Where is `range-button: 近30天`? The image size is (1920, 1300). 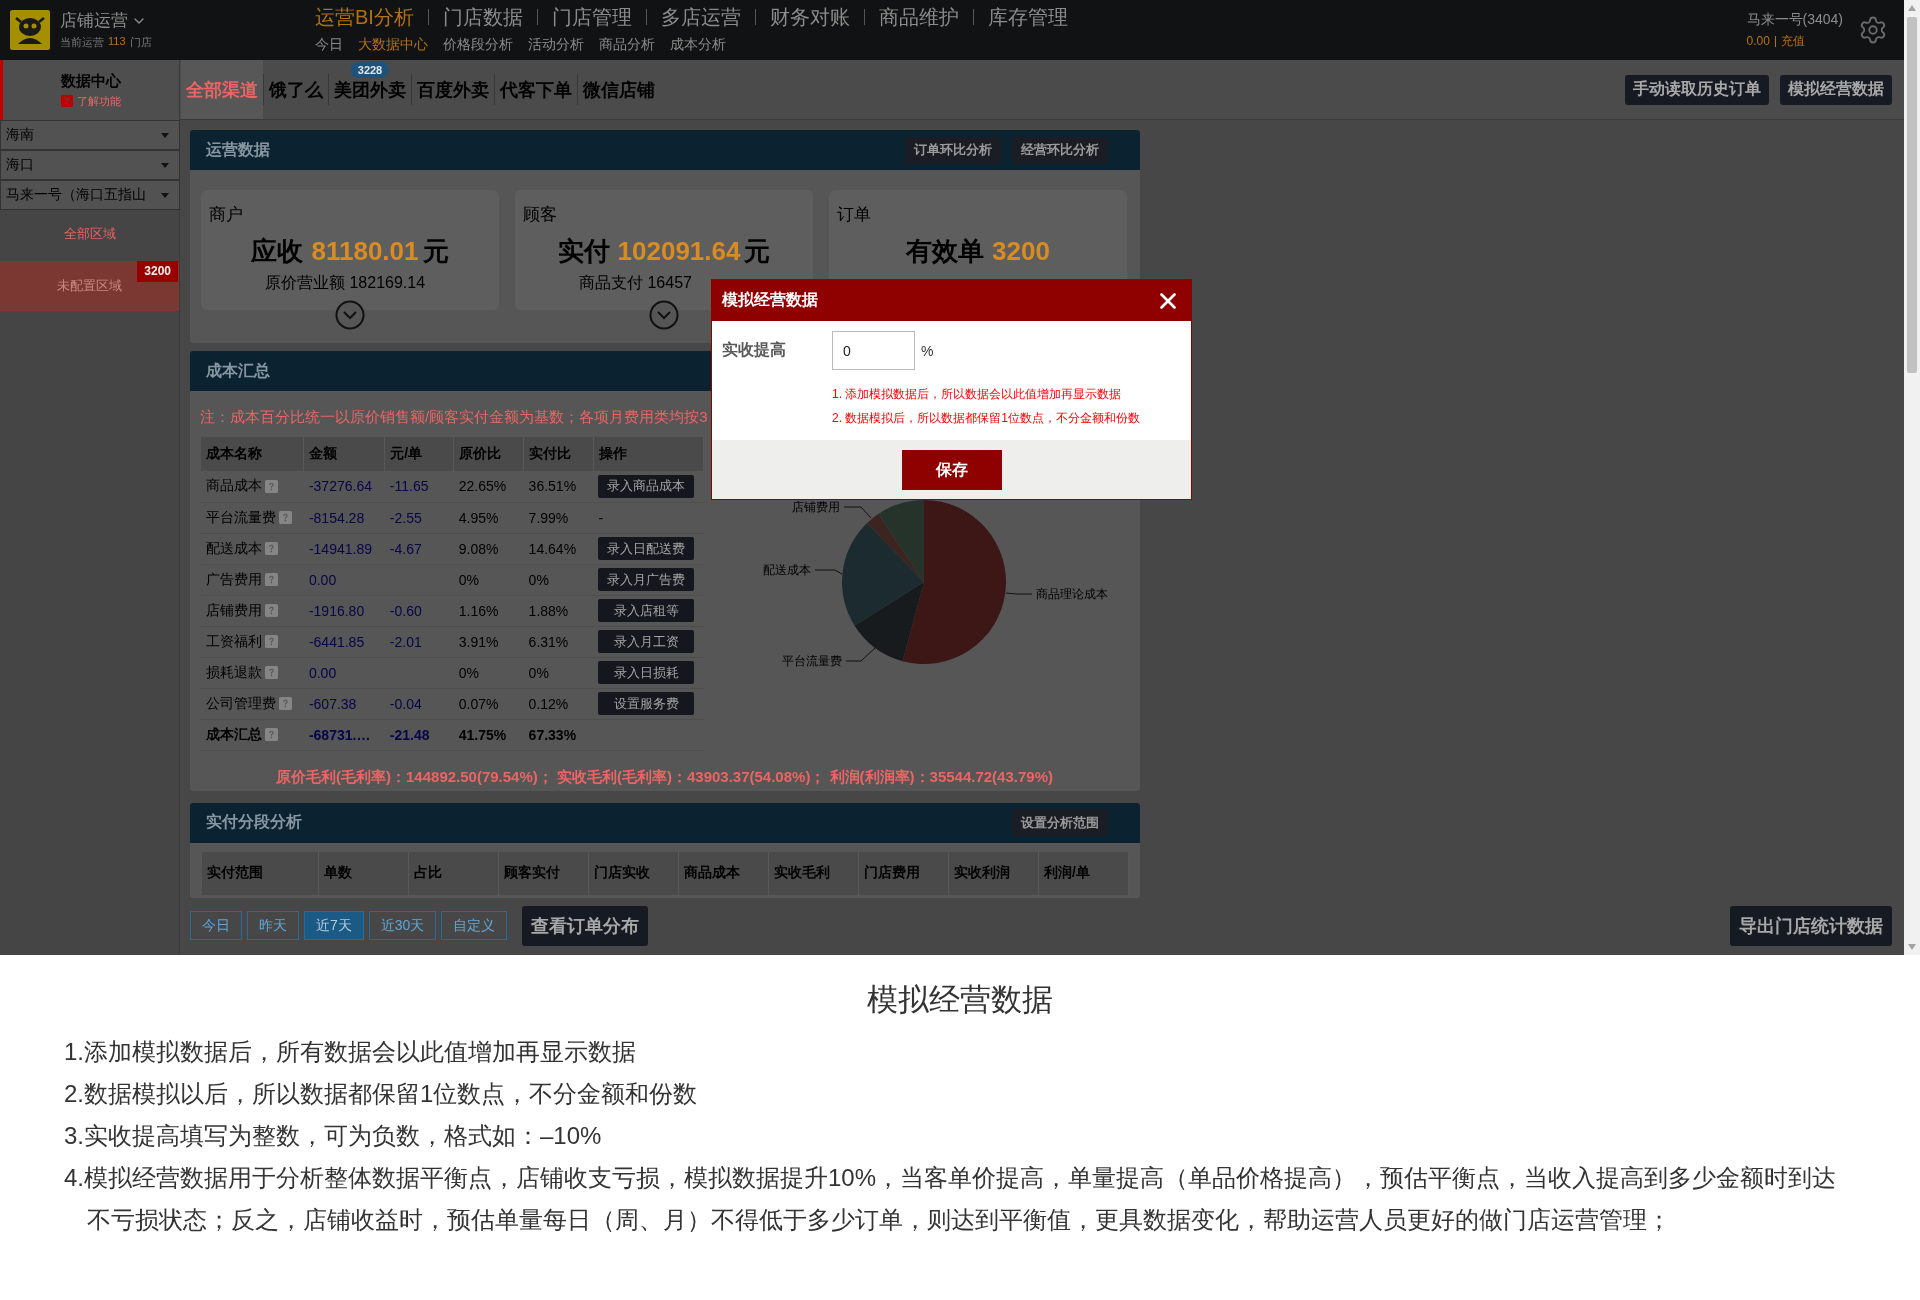 range-button: 近30天 is located at coordinates (402, 925).